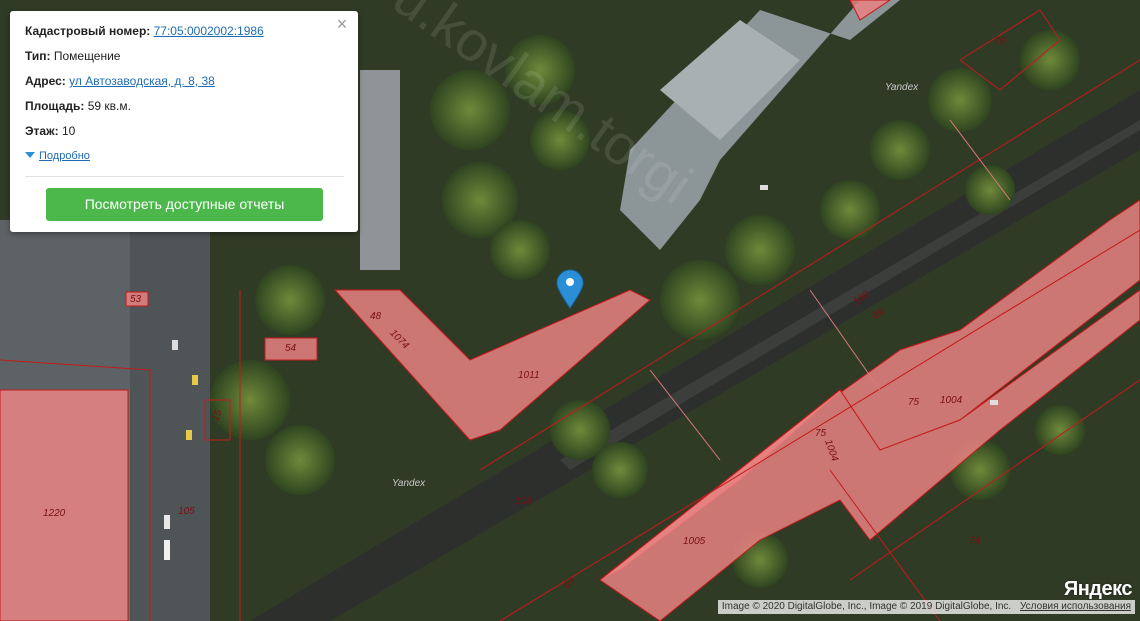  I want to click on parcel-label: 48, so click(376, 316).